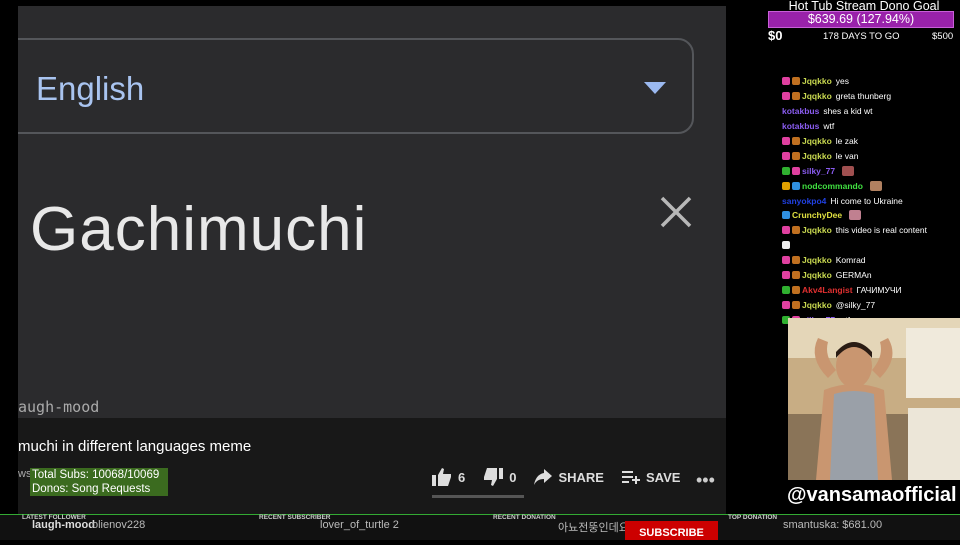  What do you see at coordinates (543, 477) in the screenshot?
I see `share-icon` at bounding box center [543, 477].